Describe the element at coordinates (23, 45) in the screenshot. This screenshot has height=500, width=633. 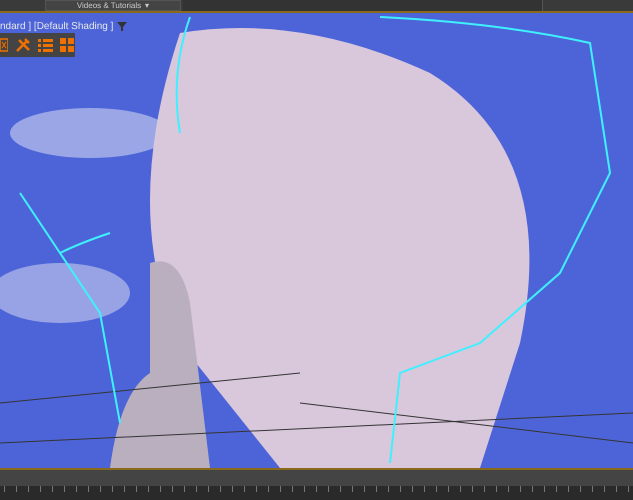
I see `tools-icon` at that location.